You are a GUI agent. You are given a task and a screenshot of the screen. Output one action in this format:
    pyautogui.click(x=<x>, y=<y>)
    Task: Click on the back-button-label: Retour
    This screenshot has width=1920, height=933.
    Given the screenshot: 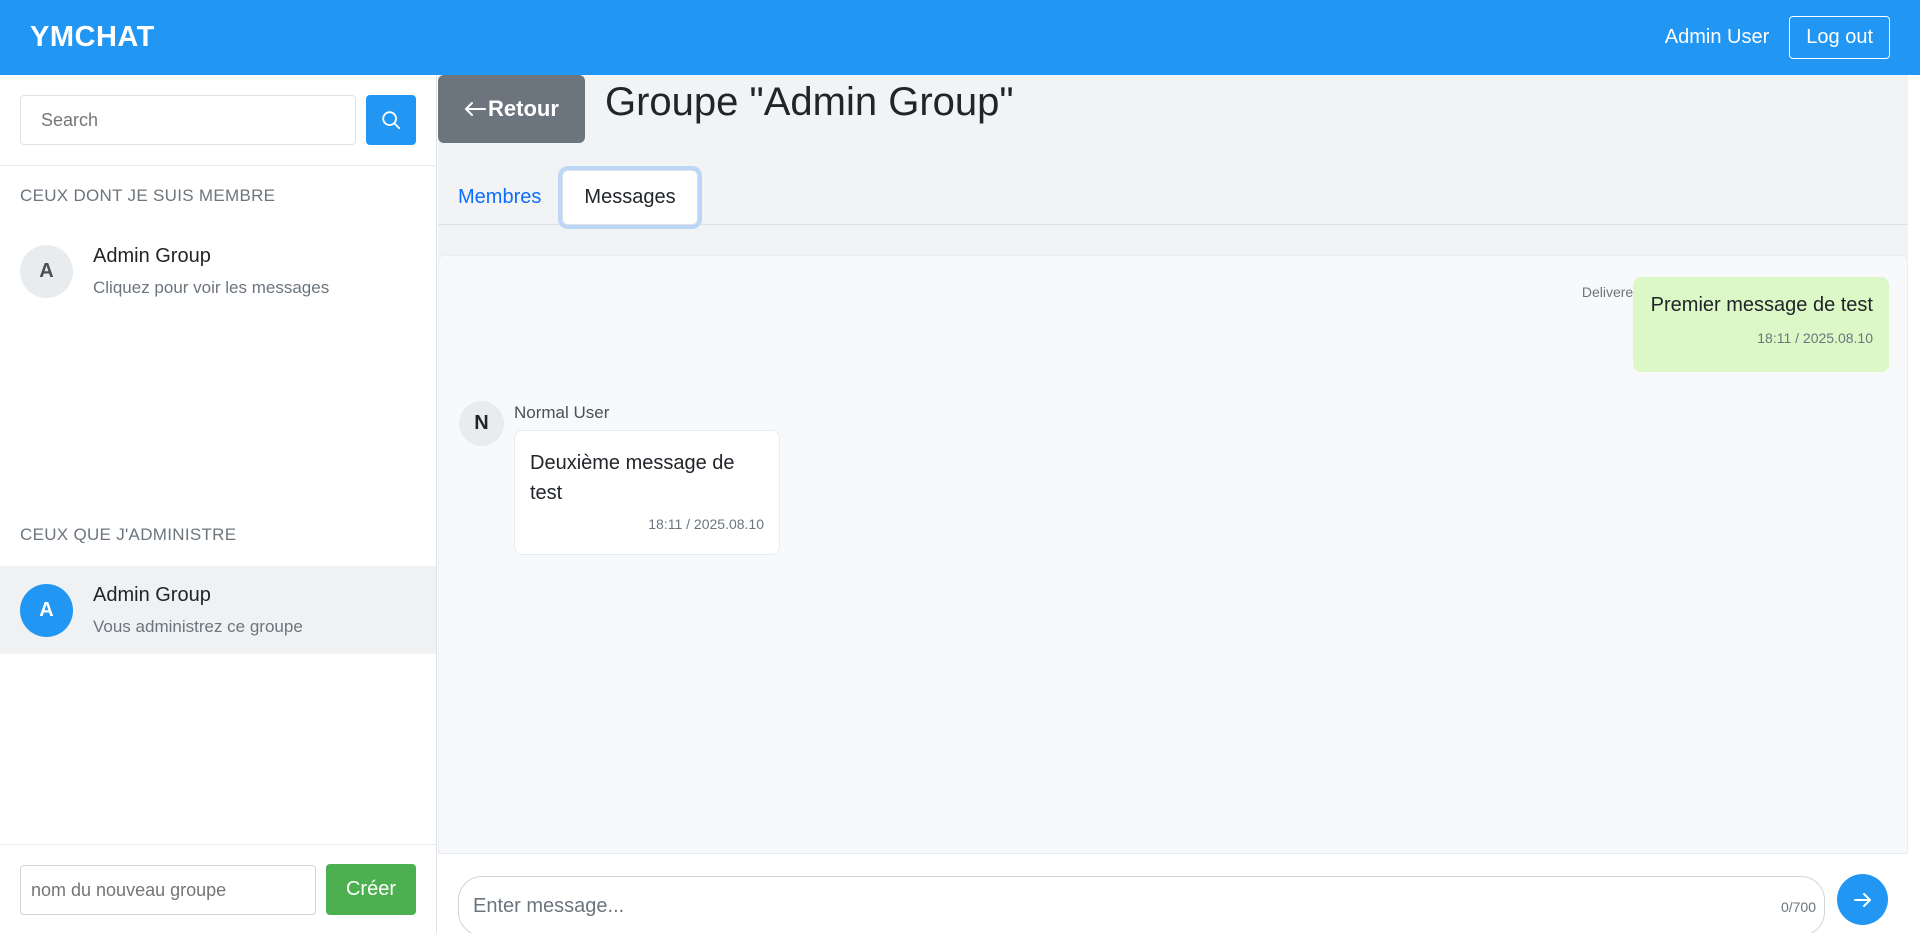 What is the action you would take?
    pyautogui.click(x=523, y=108)
    